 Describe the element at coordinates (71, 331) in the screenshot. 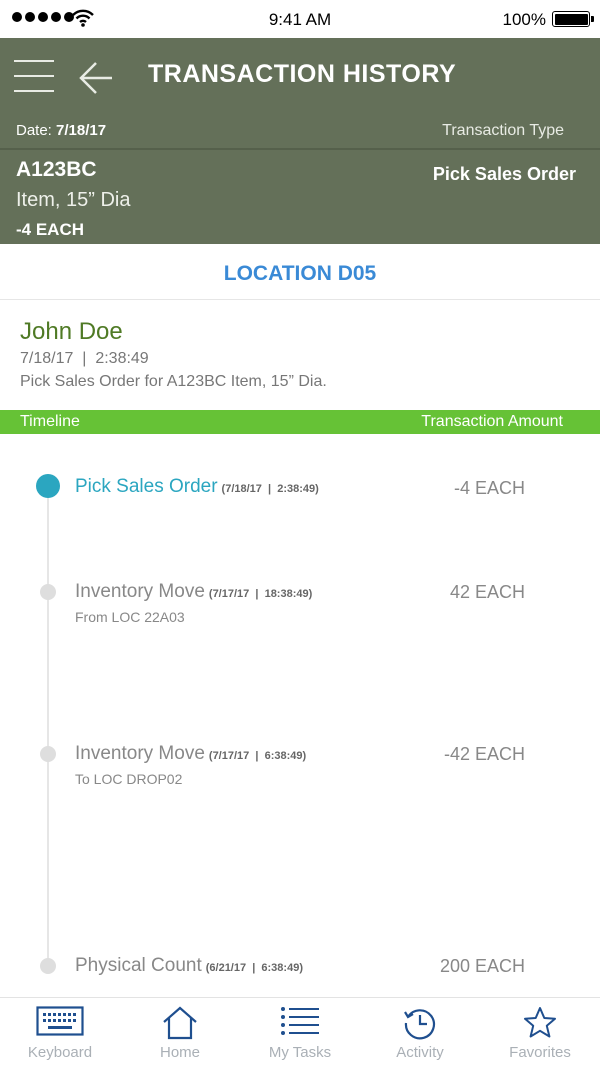

I see `user-name: John Doe` at that location.